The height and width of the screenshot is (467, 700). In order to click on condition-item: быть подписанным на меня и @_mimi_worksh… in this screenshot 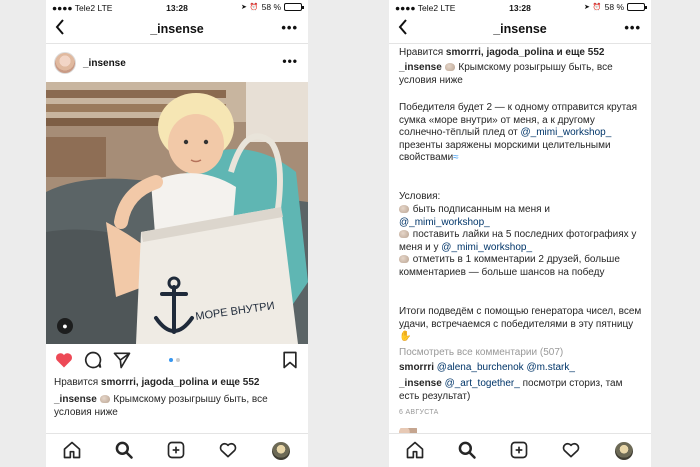, I will do `click(474, 216)`.